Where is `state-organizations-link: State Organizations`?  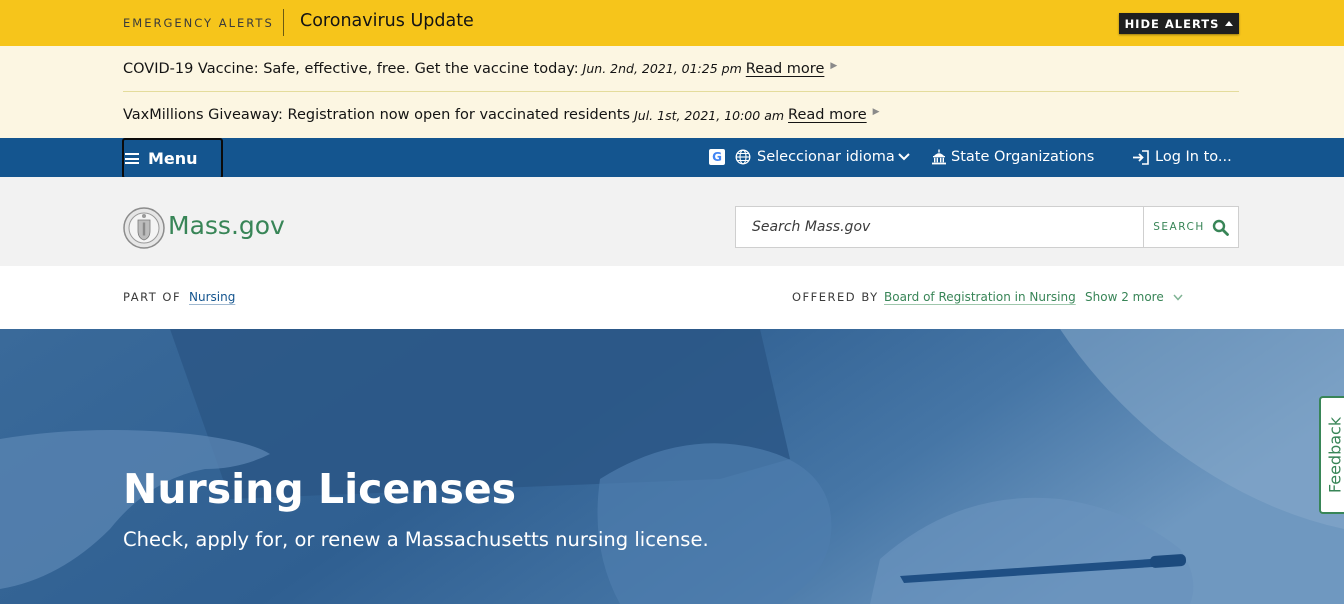 state-organizations-link: State Organizations is located at coordinates (1022, 157).